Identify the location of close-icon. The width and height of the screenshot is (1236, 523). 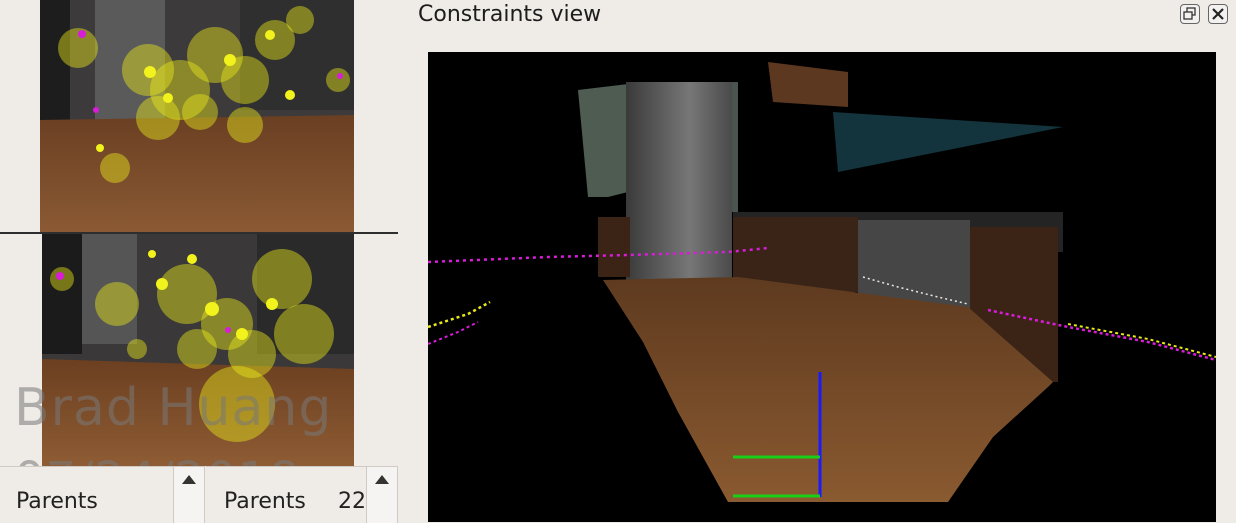
(1218, 14).